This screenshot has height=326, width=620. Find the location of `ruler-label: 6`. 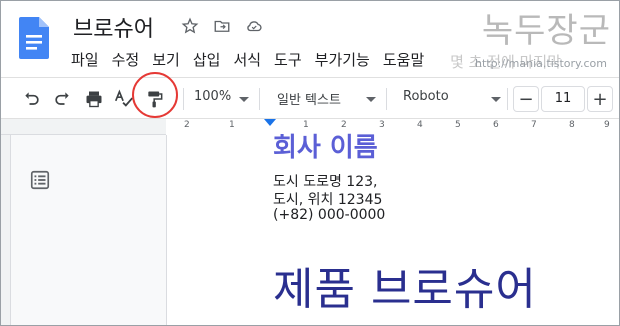

ruler-label: 6 is located at coordinates (496, 125).